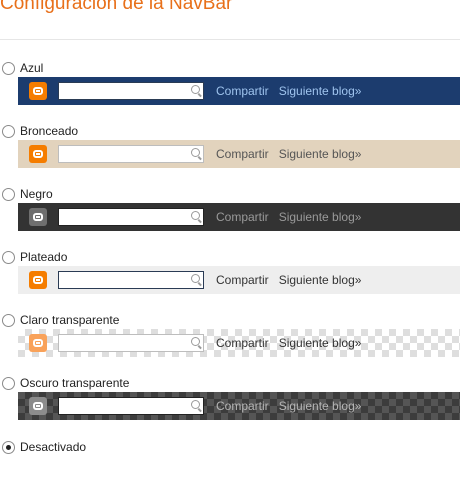  I want to click on navbar-preview-negro: Compartir Siguiente blog», so click(239, 217).